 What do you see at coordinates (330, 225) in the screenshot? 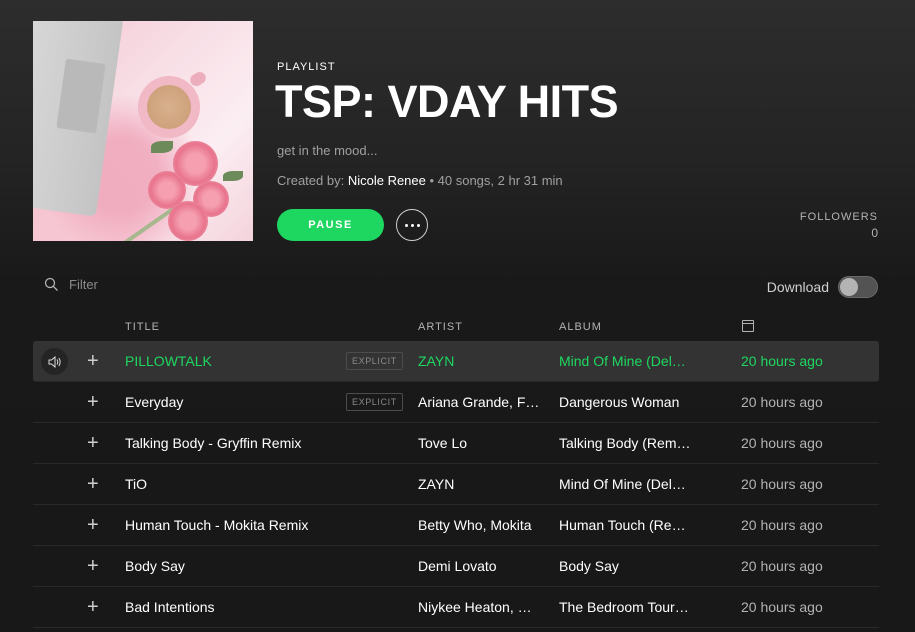
I see `pause-button: PAUSE` at bounding box center [330, 225].